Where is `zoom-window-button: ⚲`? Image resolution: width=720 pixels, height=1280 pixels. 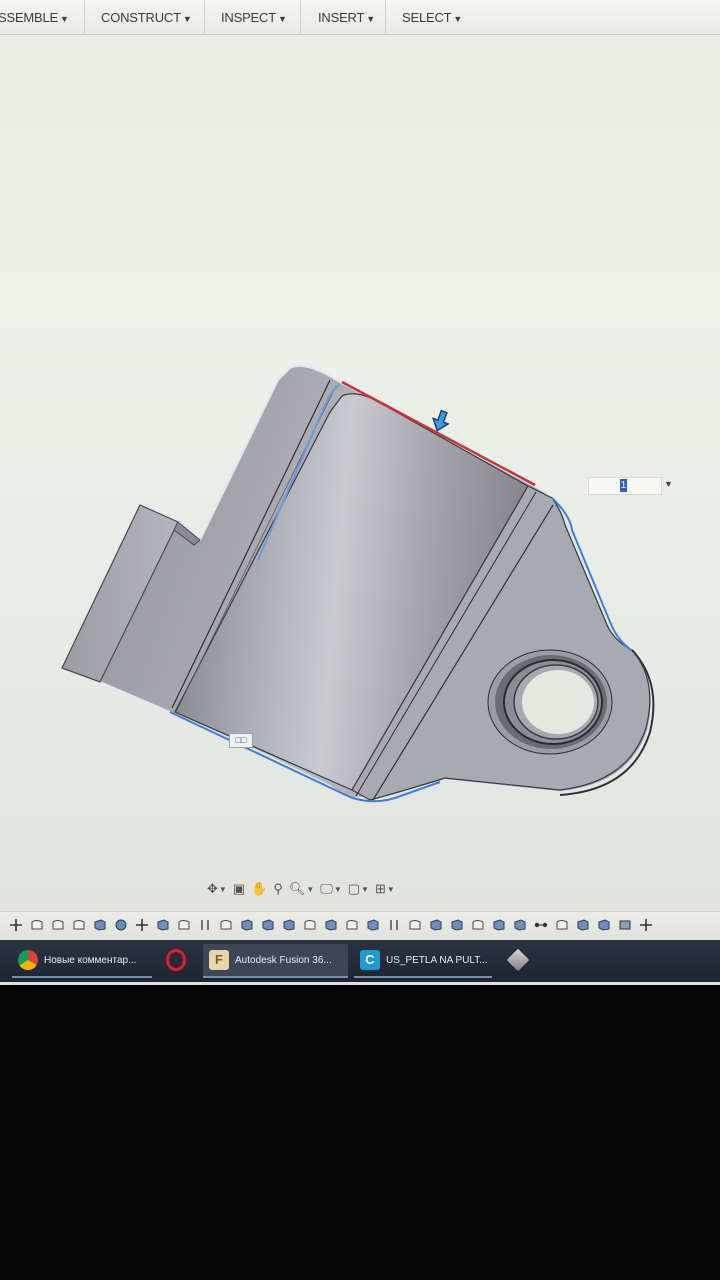
zoom-window-button: ⚲ is located at coordinates (278, 889).